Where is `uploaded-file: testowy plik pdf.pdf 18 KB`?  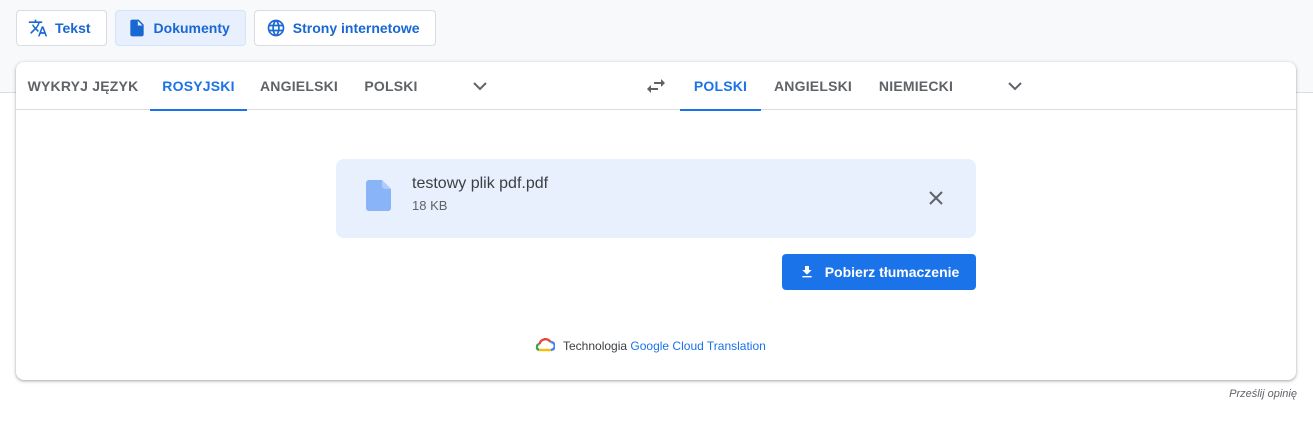 uploaded-file: testowy plik pdf.pdf 18 KB is located at coordinates (656, 198).